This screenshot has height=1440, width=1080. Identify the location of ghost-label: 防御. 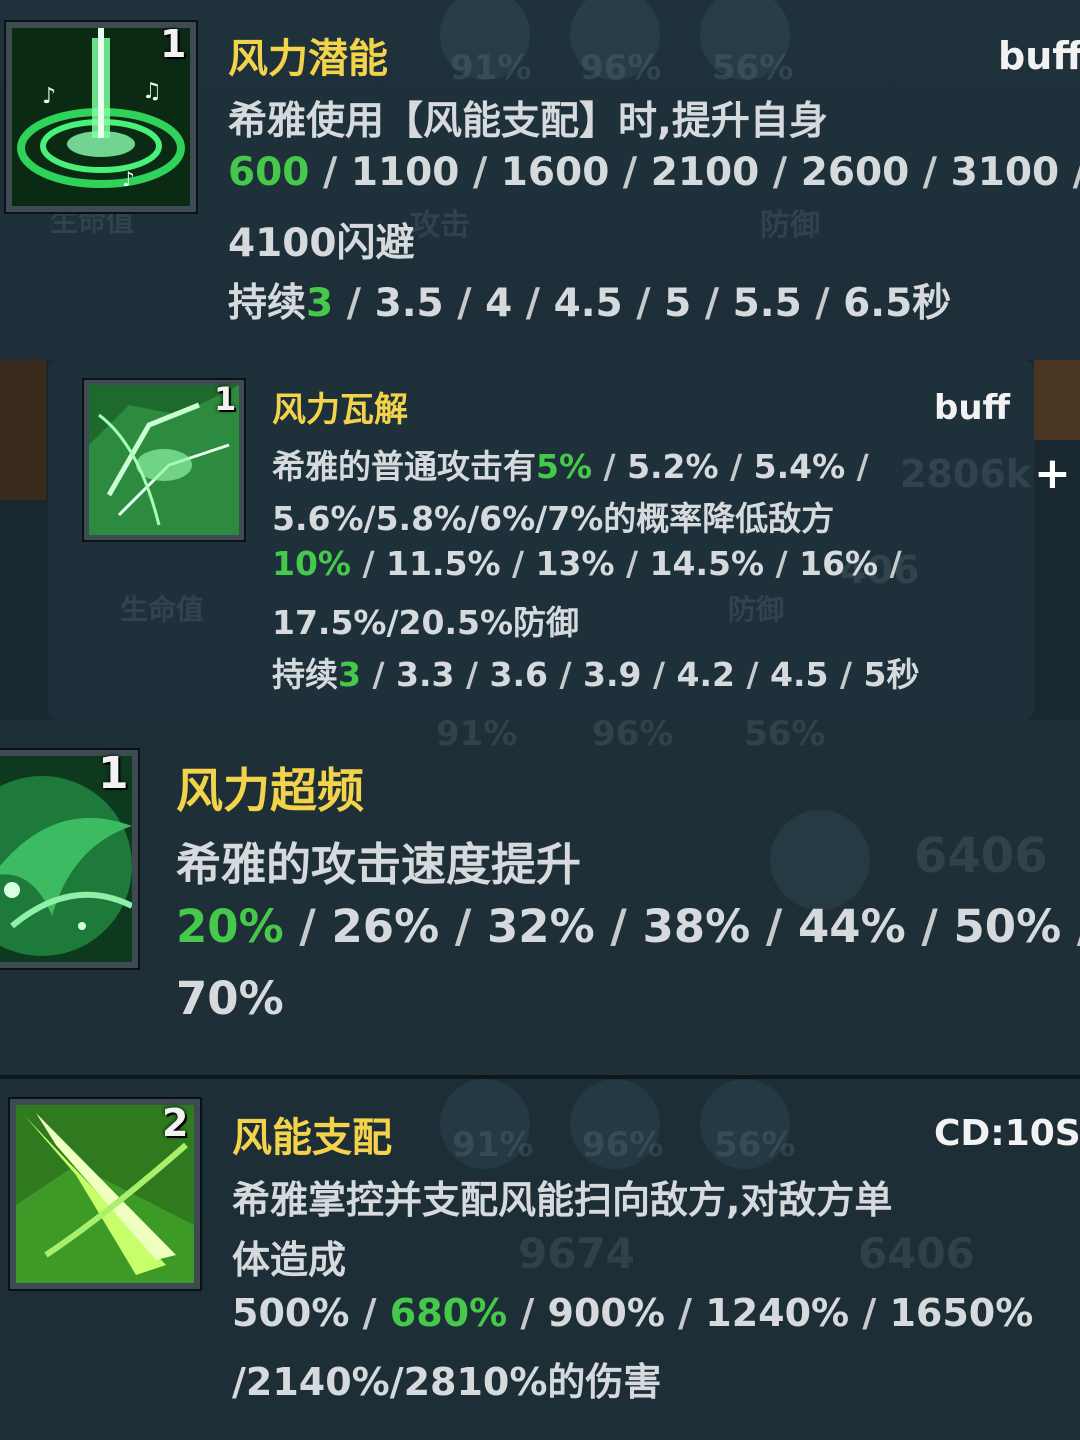
(790, 225).